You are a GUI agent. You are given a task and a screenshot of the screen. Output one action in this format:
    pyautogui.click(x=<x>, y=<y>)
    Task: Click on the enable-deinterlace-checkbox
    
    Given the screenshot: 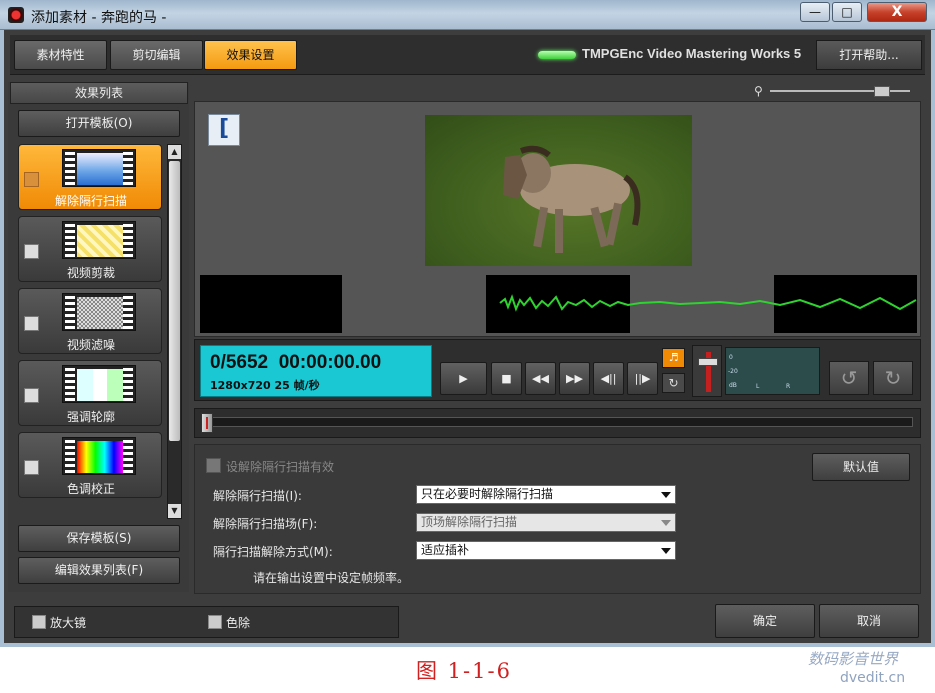 What is the action you would take?
    pyautogui.click(x=213, y=465)
    